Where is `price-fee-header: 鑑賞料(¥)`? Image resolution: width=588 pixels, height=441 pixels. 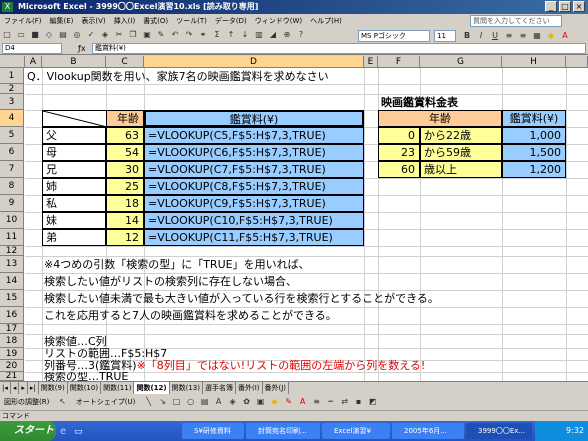 price-fee-header: 鑑賞料(¥) is located at coordinates (534, 118).